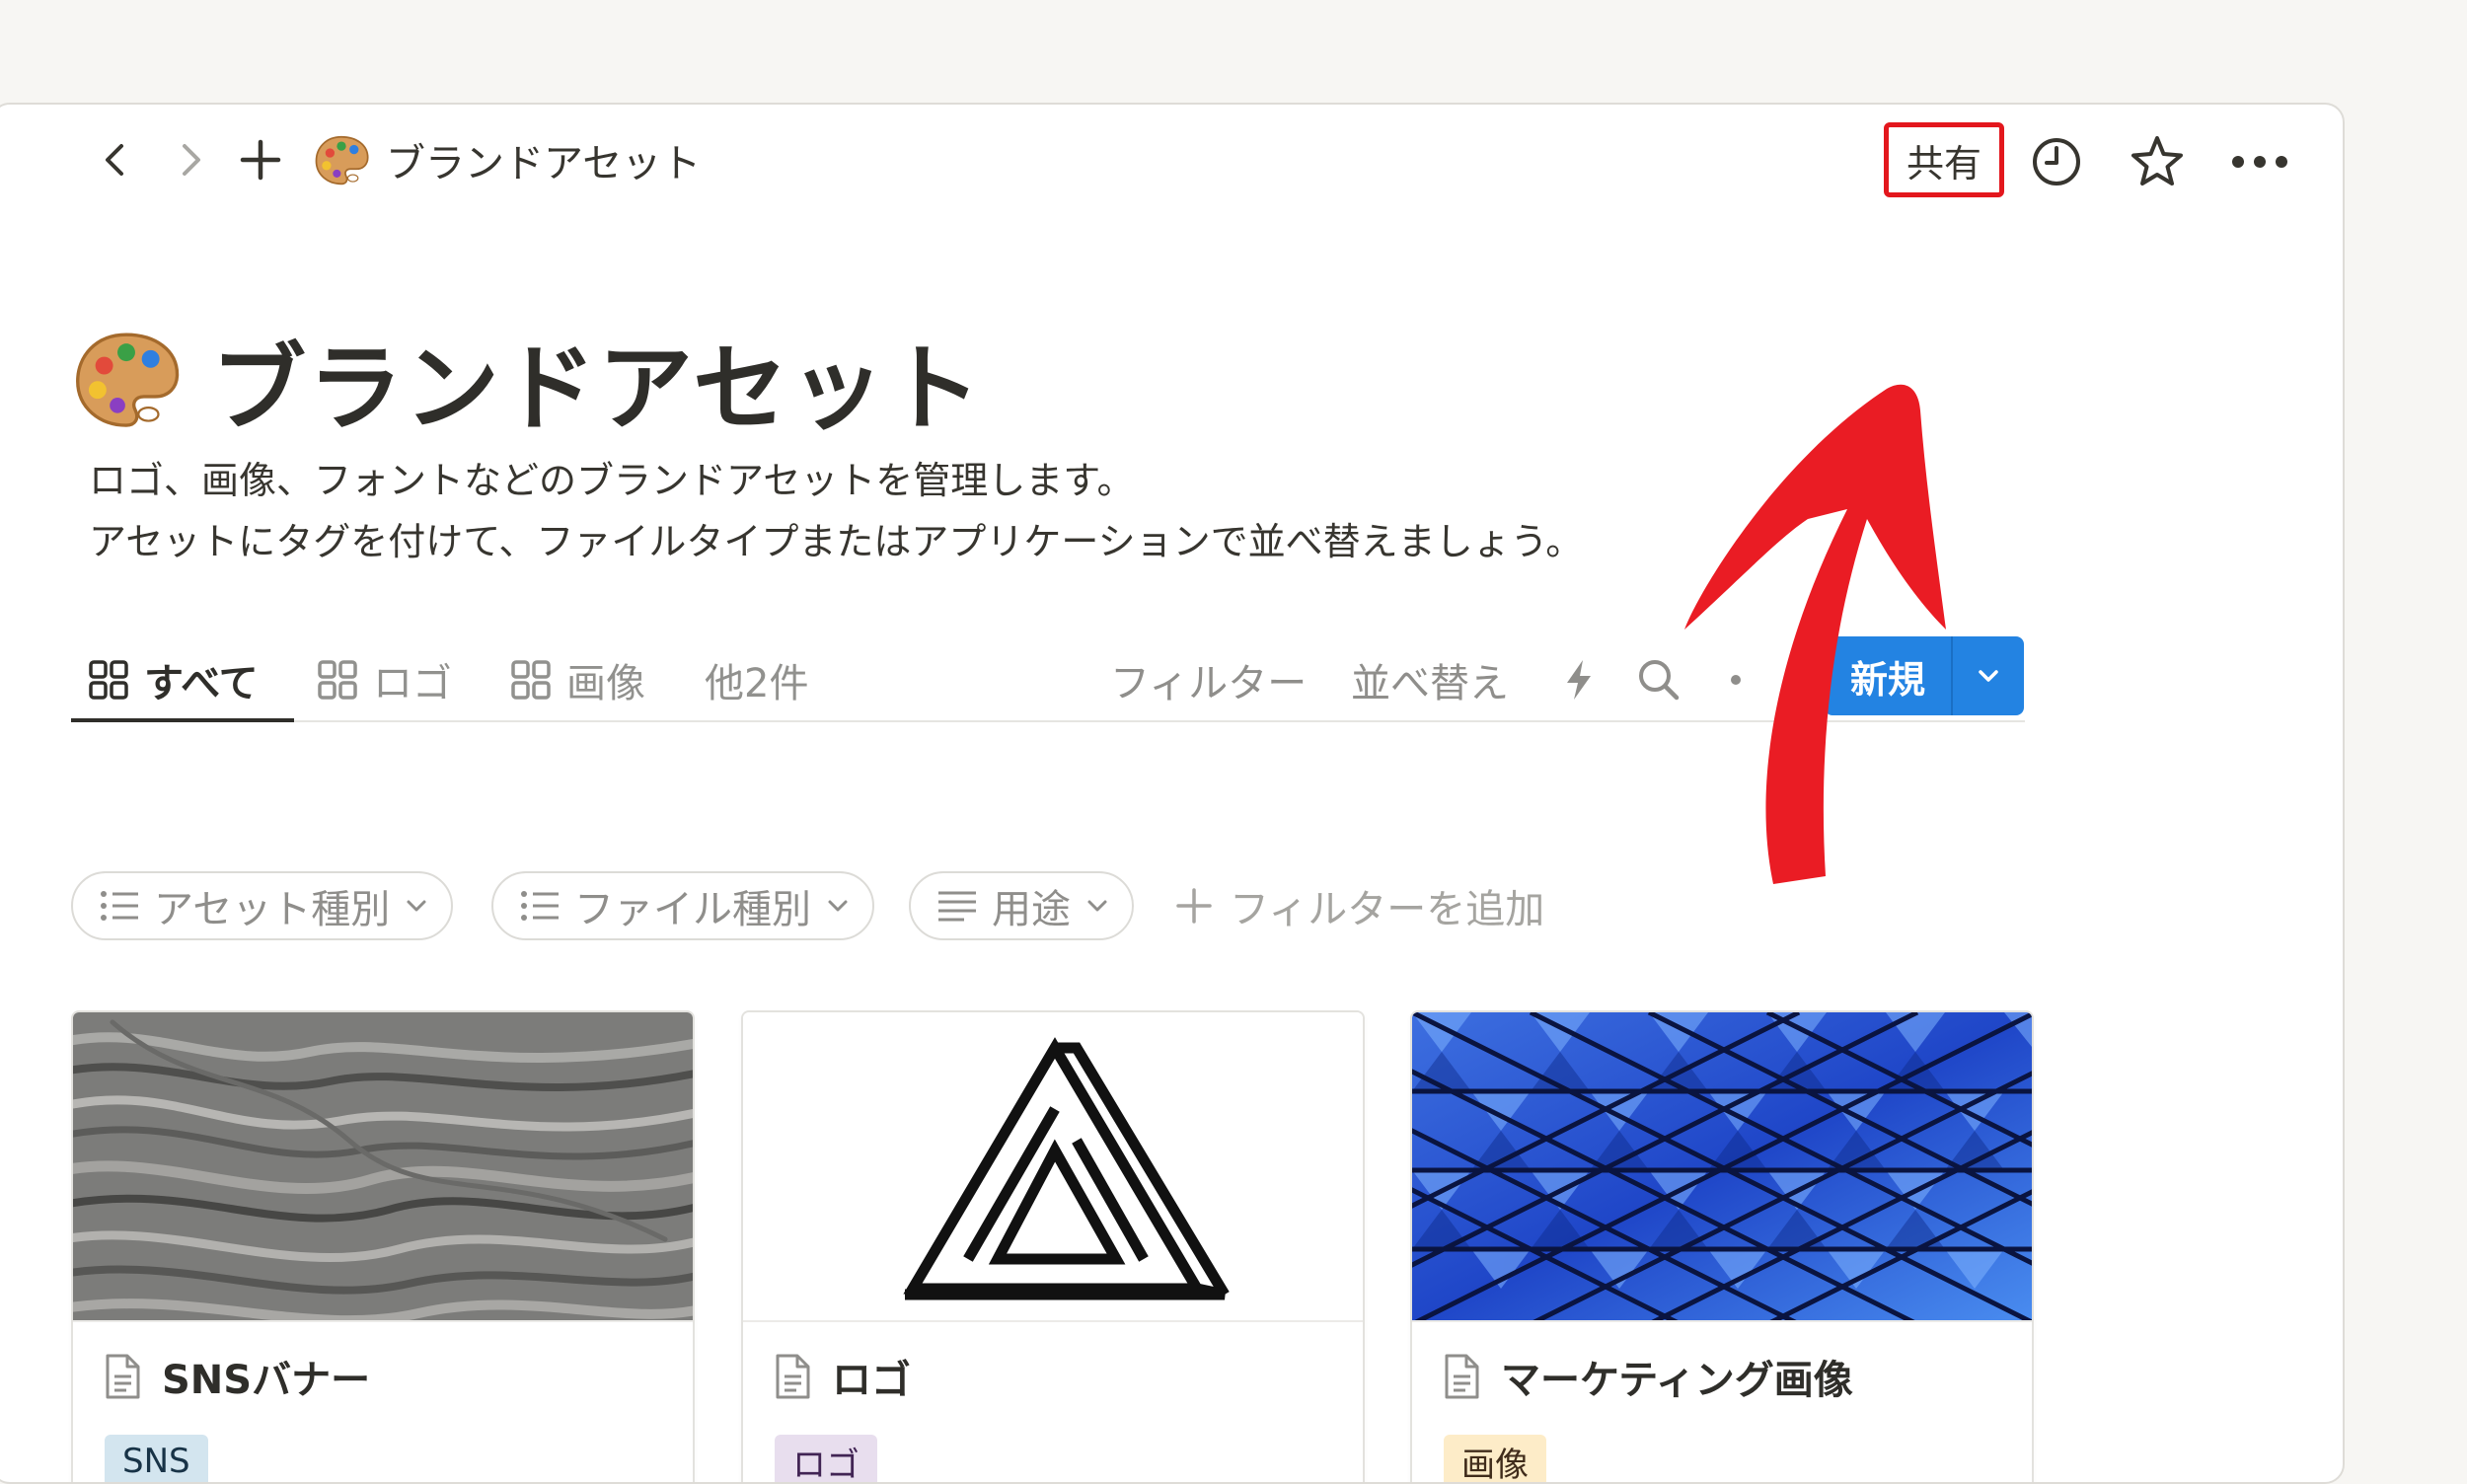  Describe the element at coordinates (1677, 1380) in the screenshot. I see `card-title-text: マーケティング画像` at that location.